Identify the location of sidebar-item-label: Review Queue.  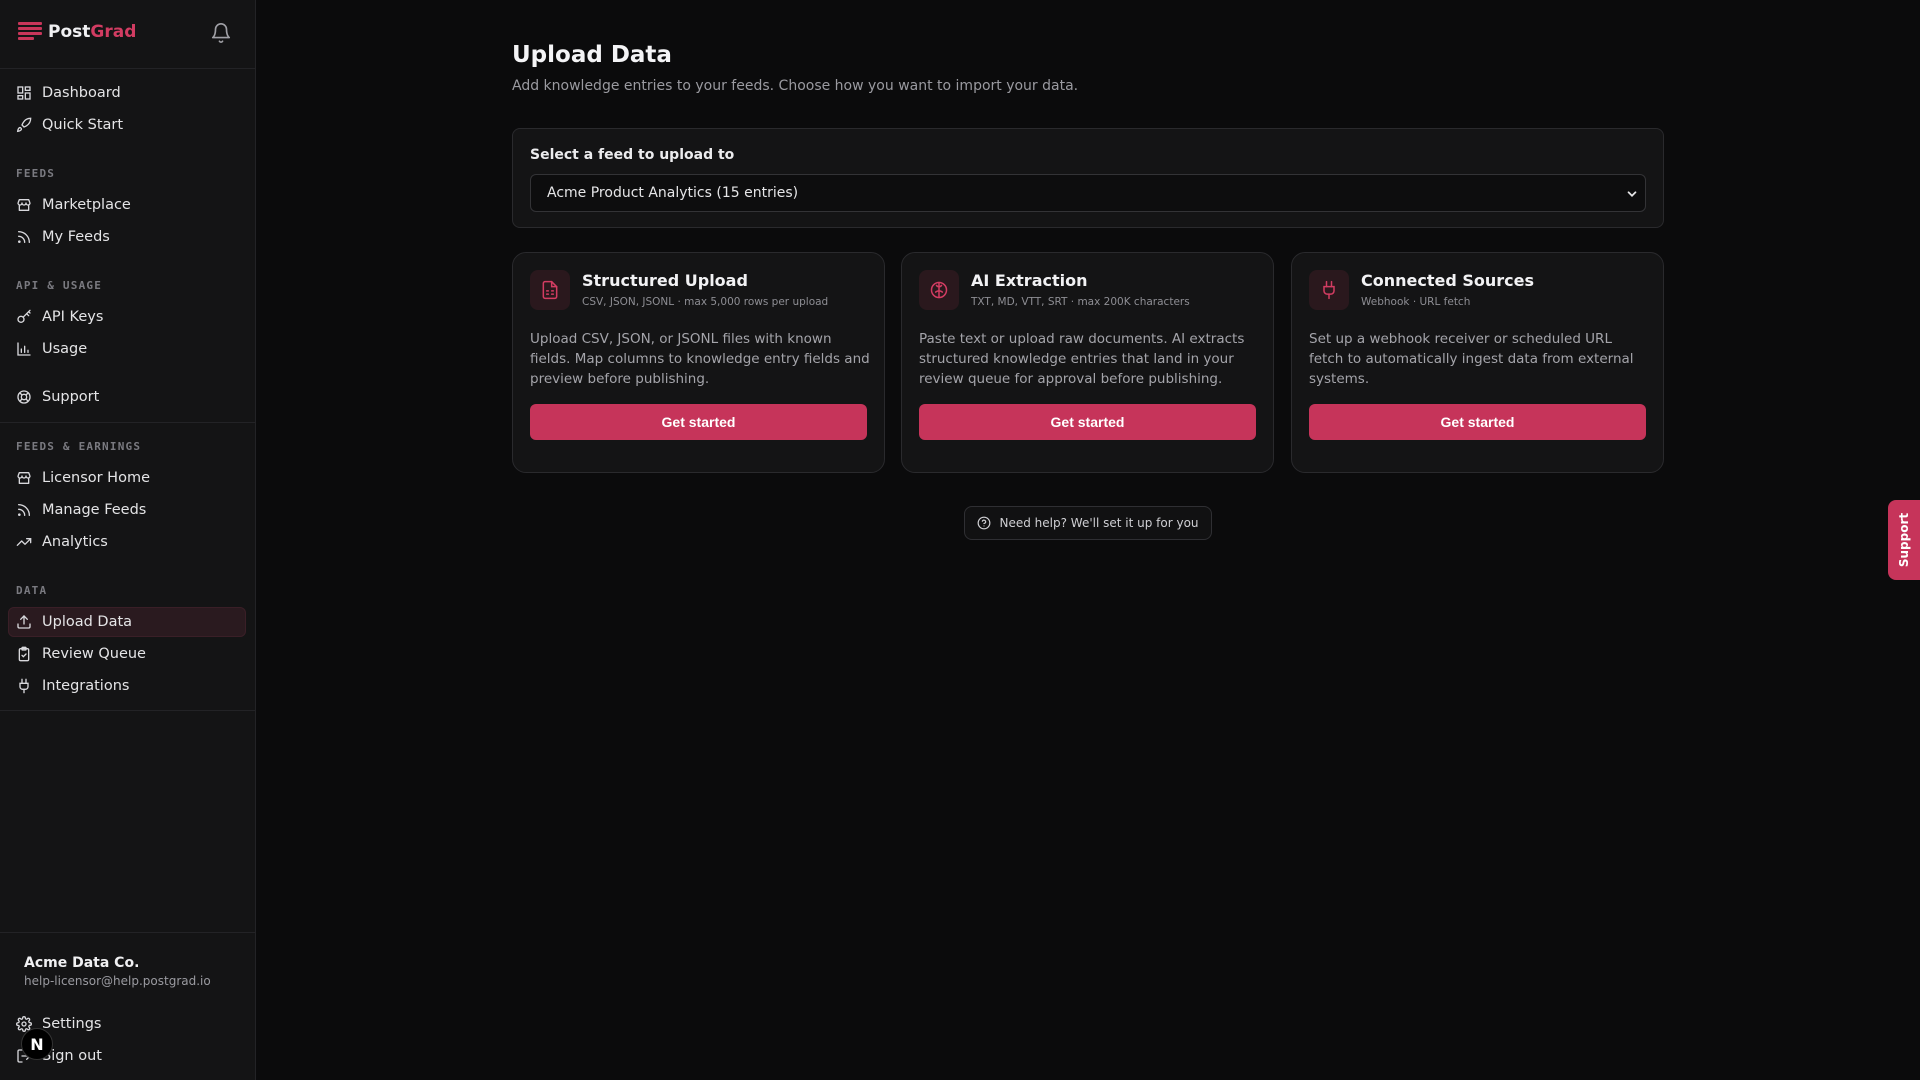
(94, 654).